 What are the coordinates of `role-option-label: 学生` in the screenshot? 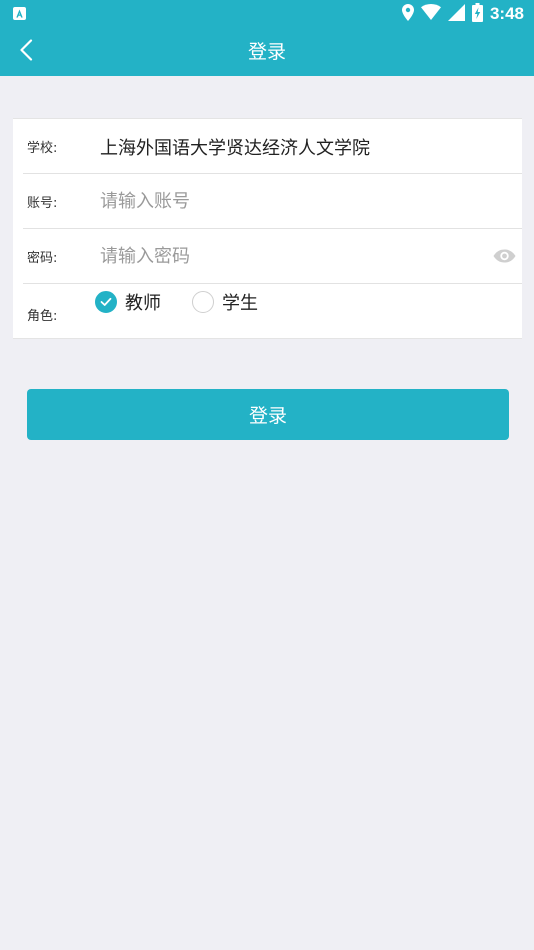 It's located at (240, 303).